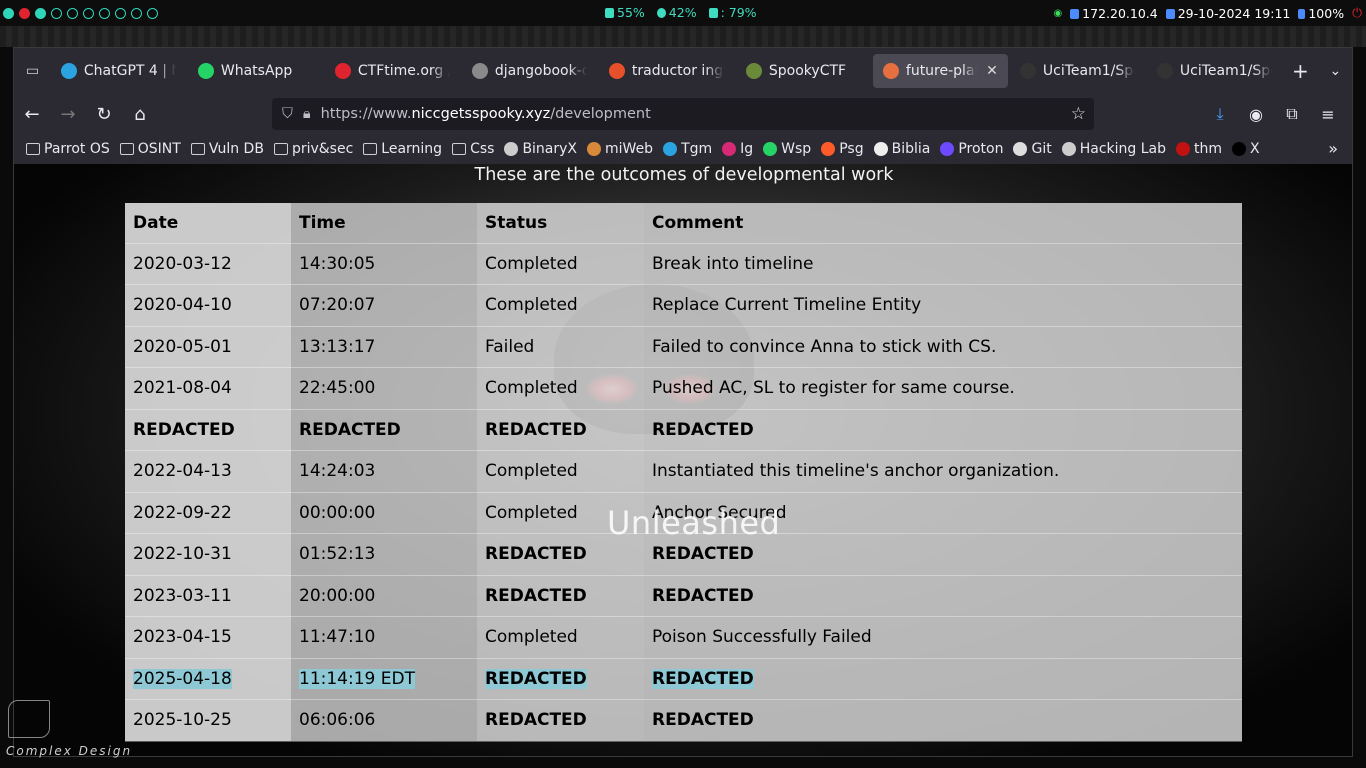  What do you see at coordinates (227, 149) in the screenshot?
I see `bookmark-item: Vuln DB` at bounding box center [227, 149].